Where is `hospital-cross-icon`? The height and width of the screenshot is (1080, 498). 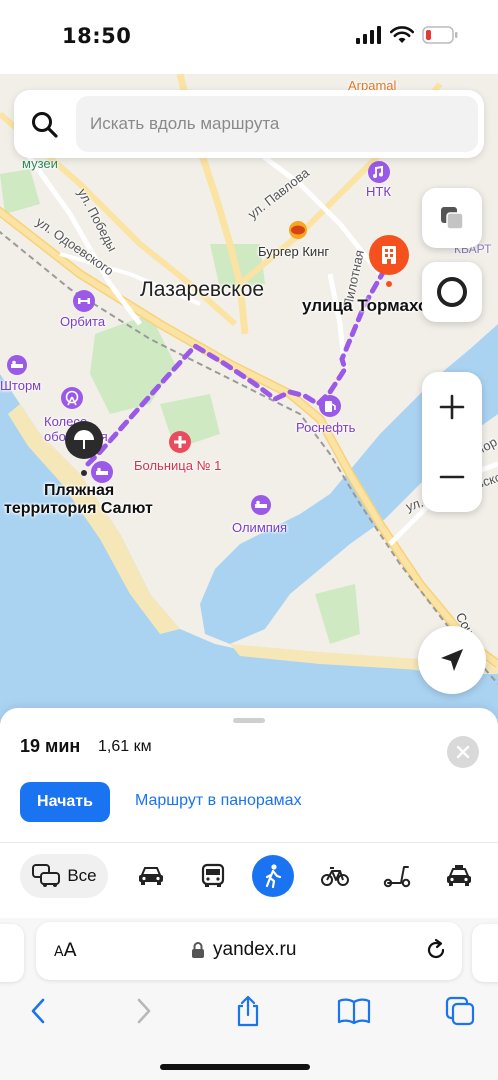
hospital-cross-icon is located at coordinates (180, 442).